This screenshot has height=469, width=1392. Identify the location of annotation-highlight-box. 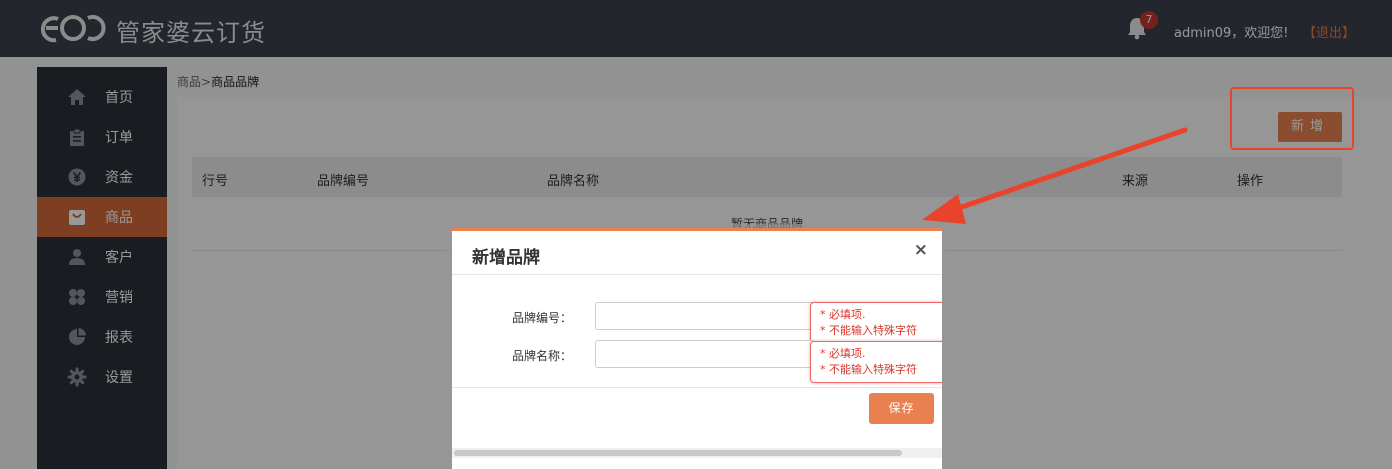
(1292, 118).